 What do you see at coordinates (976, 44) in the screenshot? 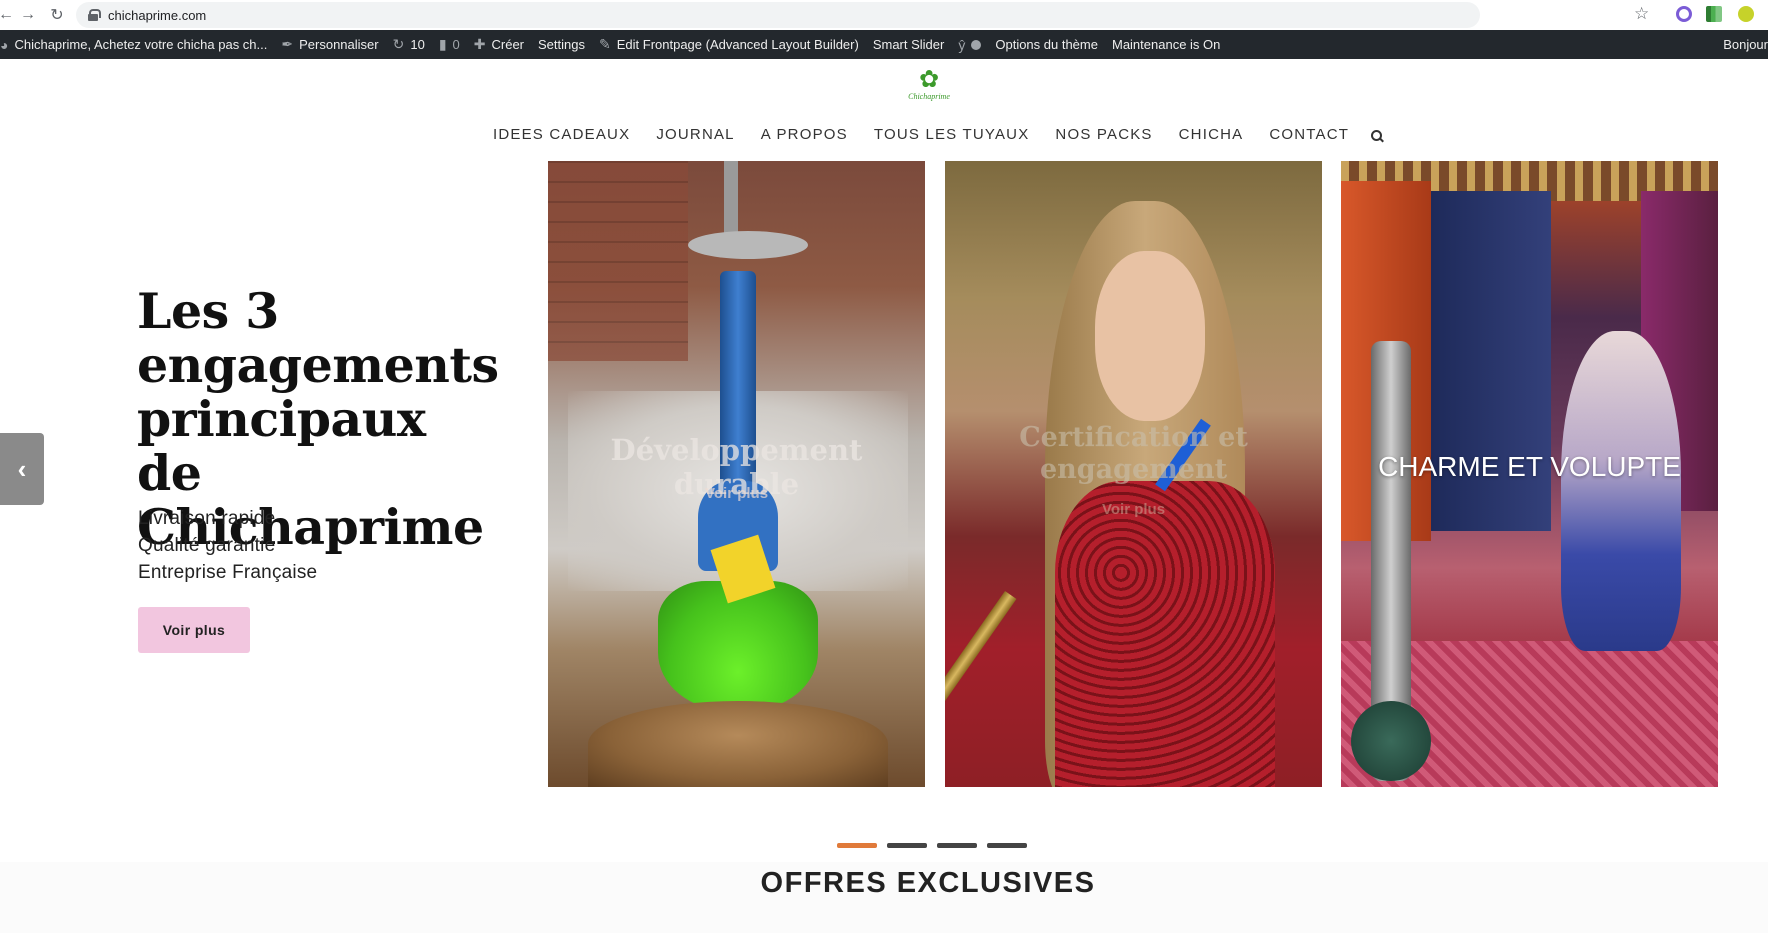
I see `seo-status-icon` at bounding box center [976, 44].